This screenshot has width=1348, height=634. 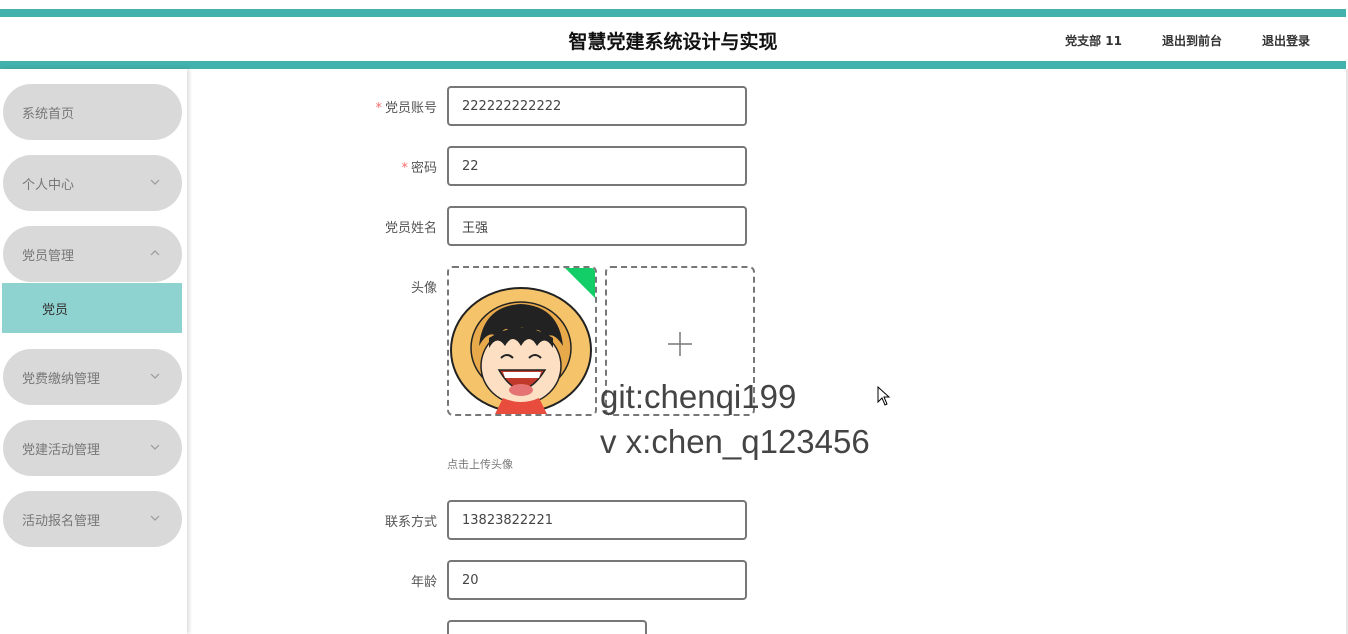 I want to click on avatar-label: 头像, so click(x=423, y=288).